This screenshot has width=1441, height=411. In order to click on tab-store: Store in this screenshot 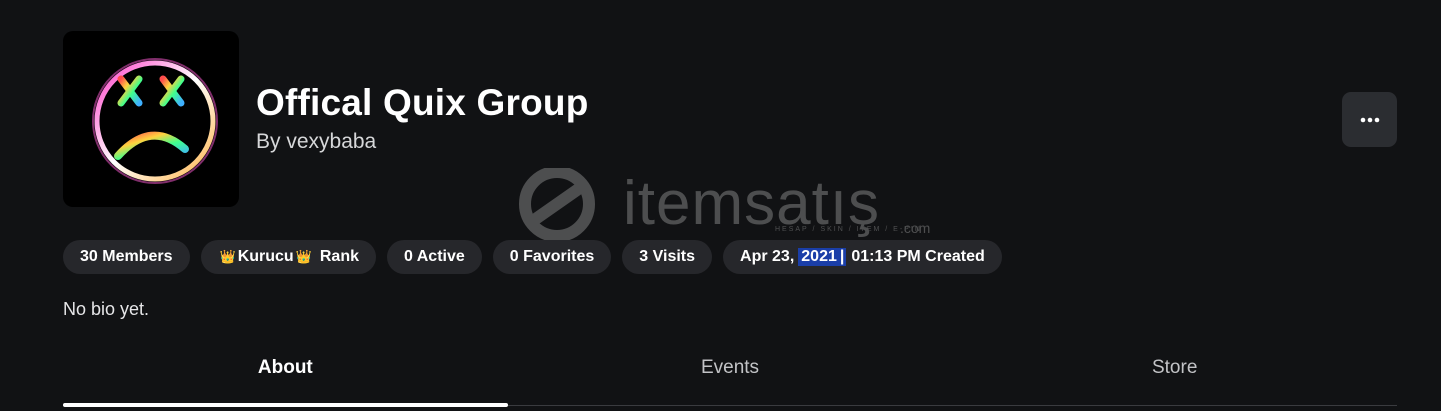, I will do `click(1174, 376)`.